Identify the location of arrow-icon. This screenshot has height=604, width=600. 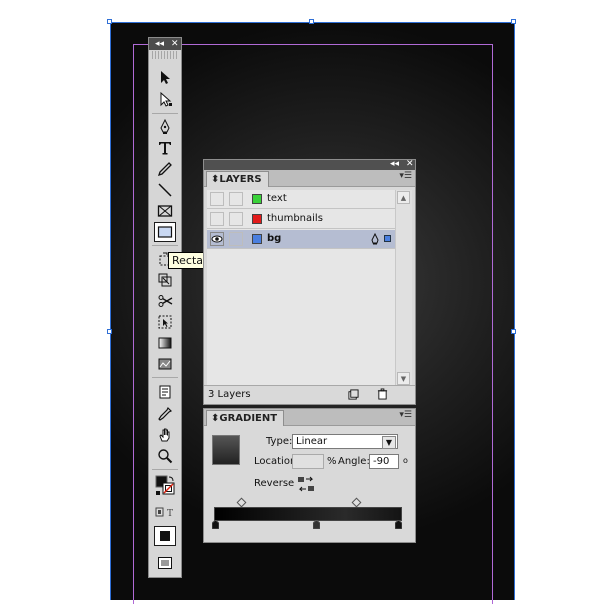
(165, 77).